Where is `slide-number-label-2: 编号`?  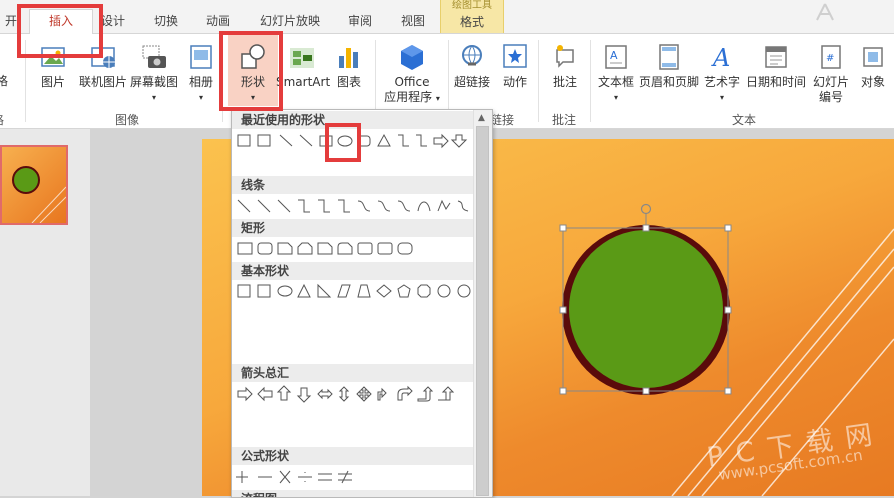
slide-number-label-2: 编号 is located at coordinates (830, 97).